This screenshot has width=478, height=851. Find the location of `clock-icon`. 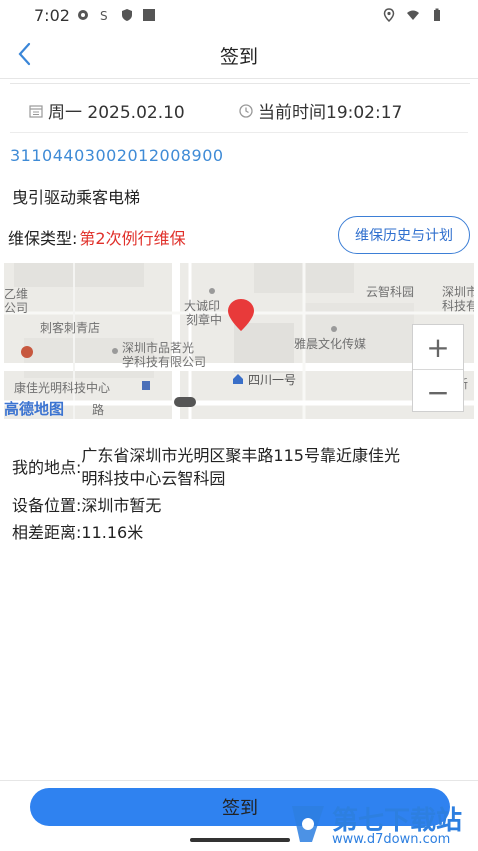

clock-icon is located at coordinates (246, 110).